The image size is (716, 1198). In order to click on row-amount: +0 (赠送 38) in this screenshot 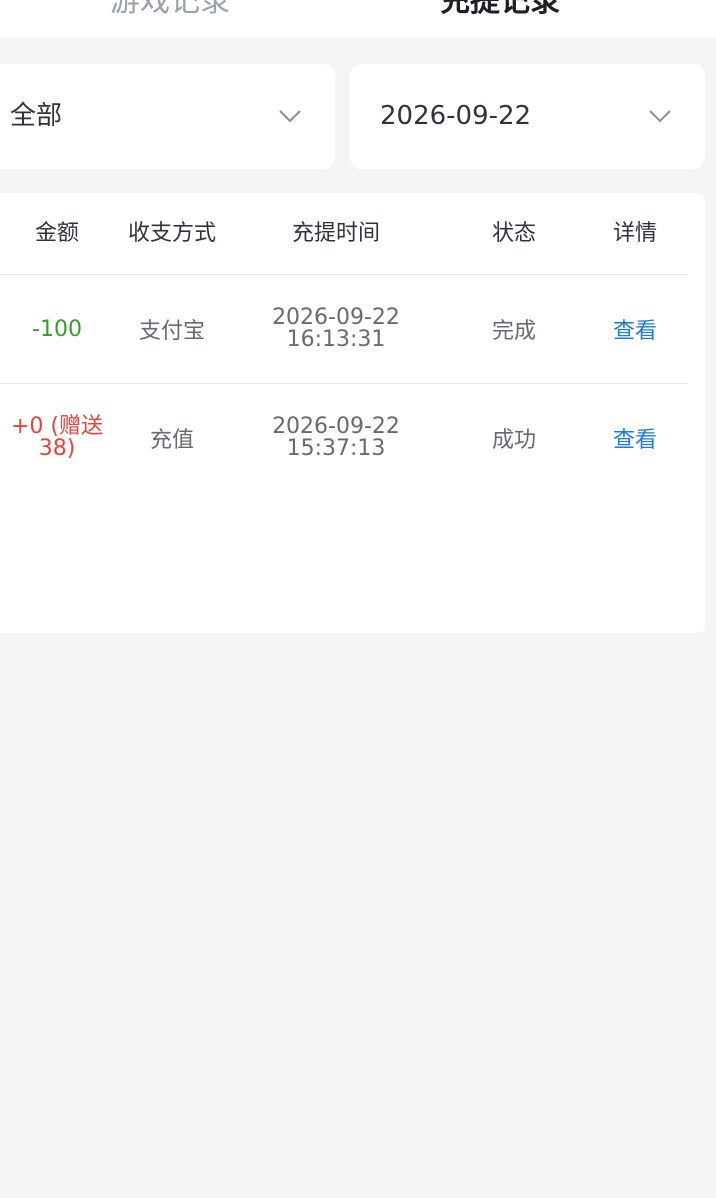, I will do `click(57, 438)`.